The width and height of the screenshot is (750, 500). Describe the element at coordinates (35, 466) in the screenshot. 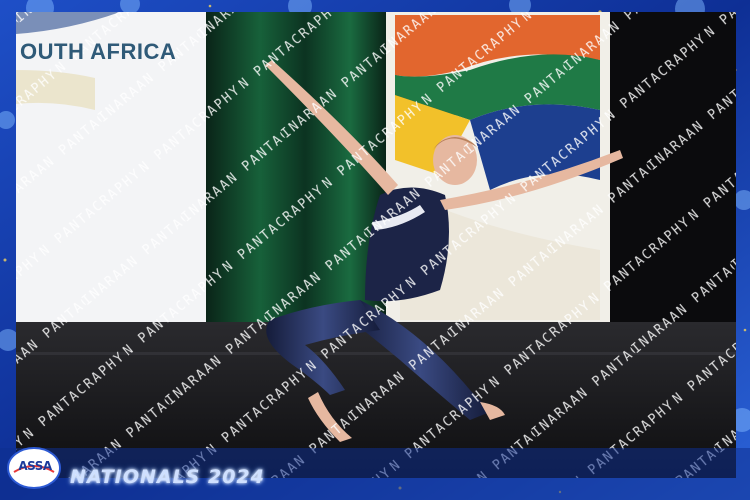

I see `assa-logo: ASSA` at that location.